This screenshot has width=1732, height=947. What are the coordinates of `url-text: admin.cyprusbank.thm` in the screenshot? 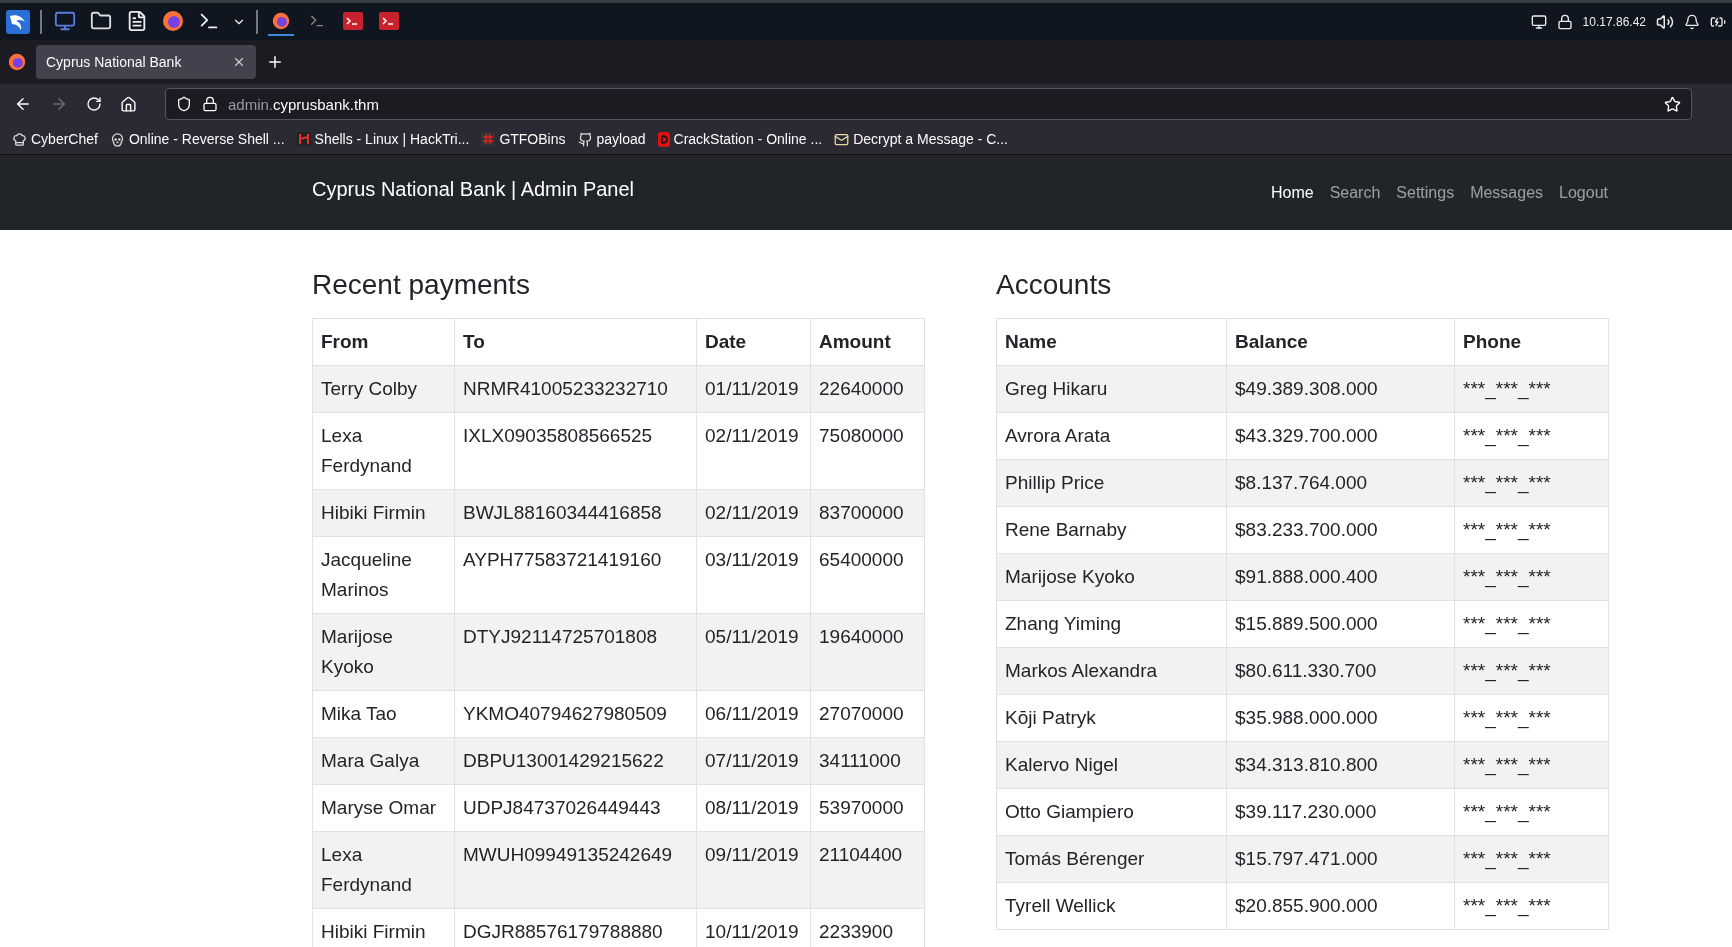 It's located at (304, 104).